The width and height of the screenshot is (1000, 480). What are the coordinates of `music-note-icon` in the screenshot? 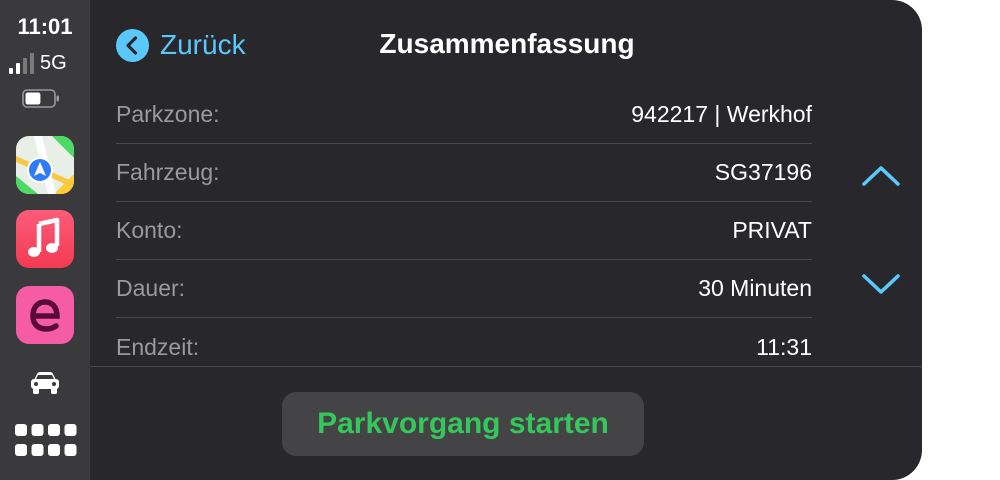 It's located at (44, 237).